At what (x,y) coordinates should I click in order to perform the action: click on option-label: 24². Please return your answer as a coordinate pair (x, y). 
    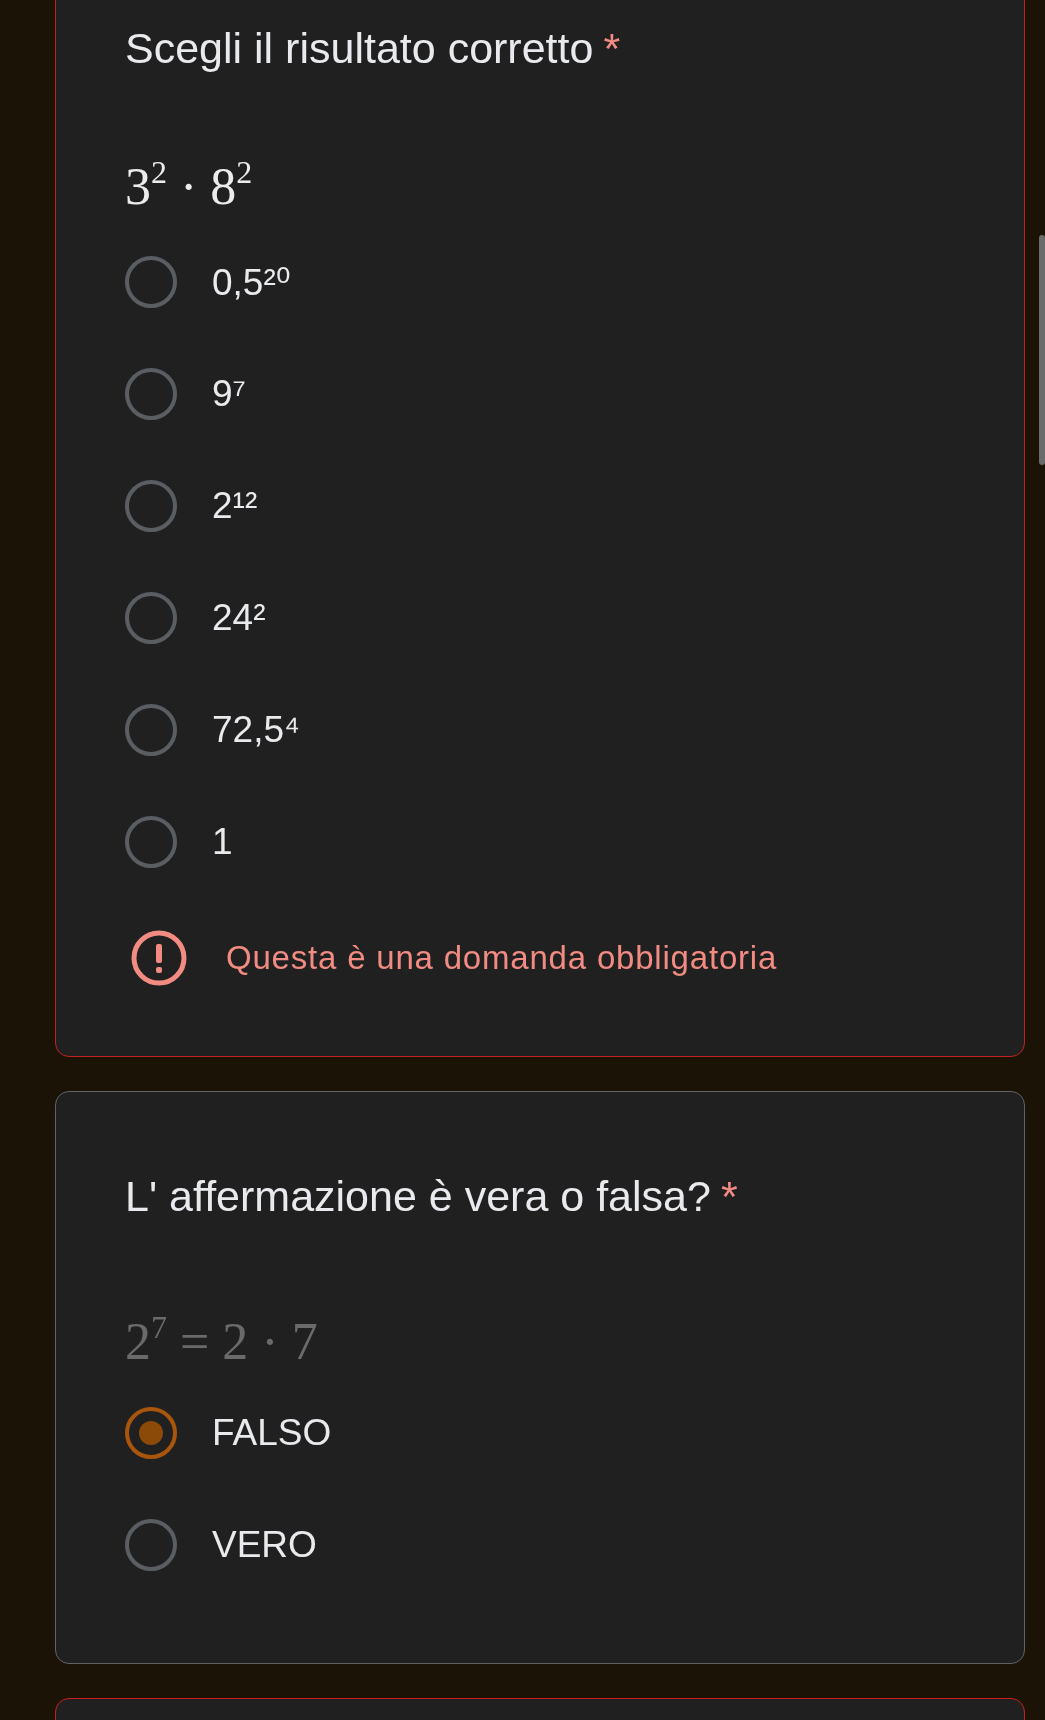
    Looking at the image, I should click on (239, 618).